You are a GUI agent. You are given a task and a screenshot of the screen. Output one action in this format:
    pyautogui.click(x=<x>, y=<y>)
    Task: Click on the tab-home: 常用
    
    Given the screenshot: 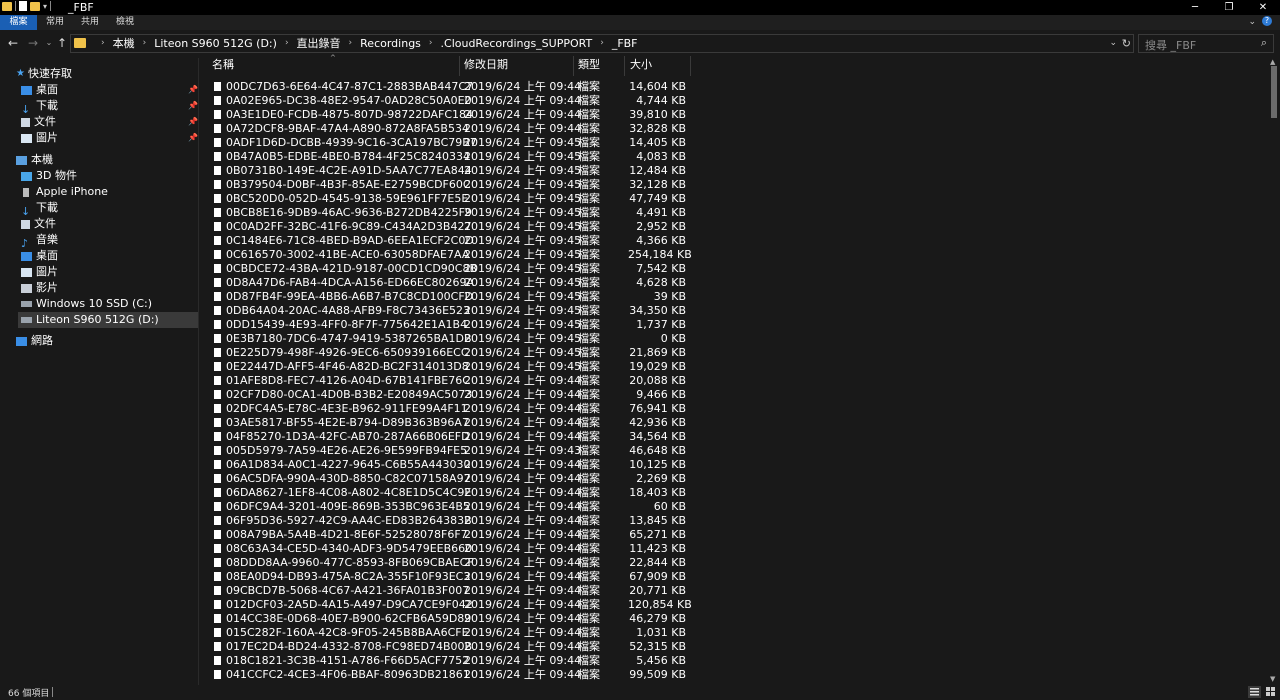 What is the action you would take?
    pyautogui.click(x=55, y=22)
    